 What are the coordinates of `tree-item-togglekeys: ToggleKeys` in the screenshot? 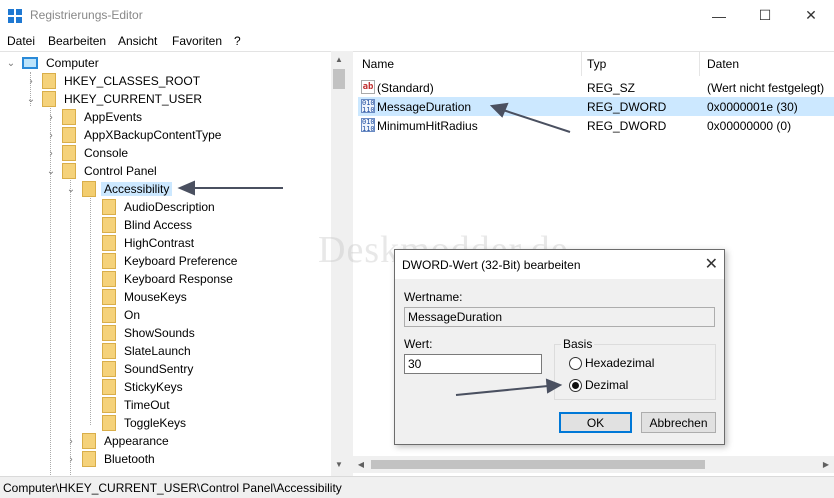 It's located at (145, 423).